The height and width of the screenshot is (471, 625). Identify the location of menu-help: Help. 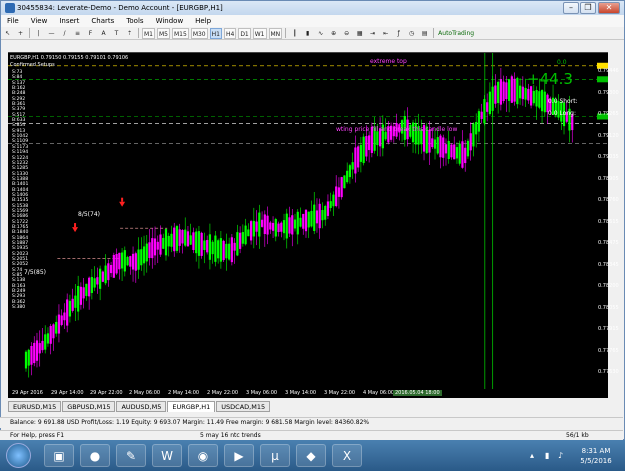
(203, 21).